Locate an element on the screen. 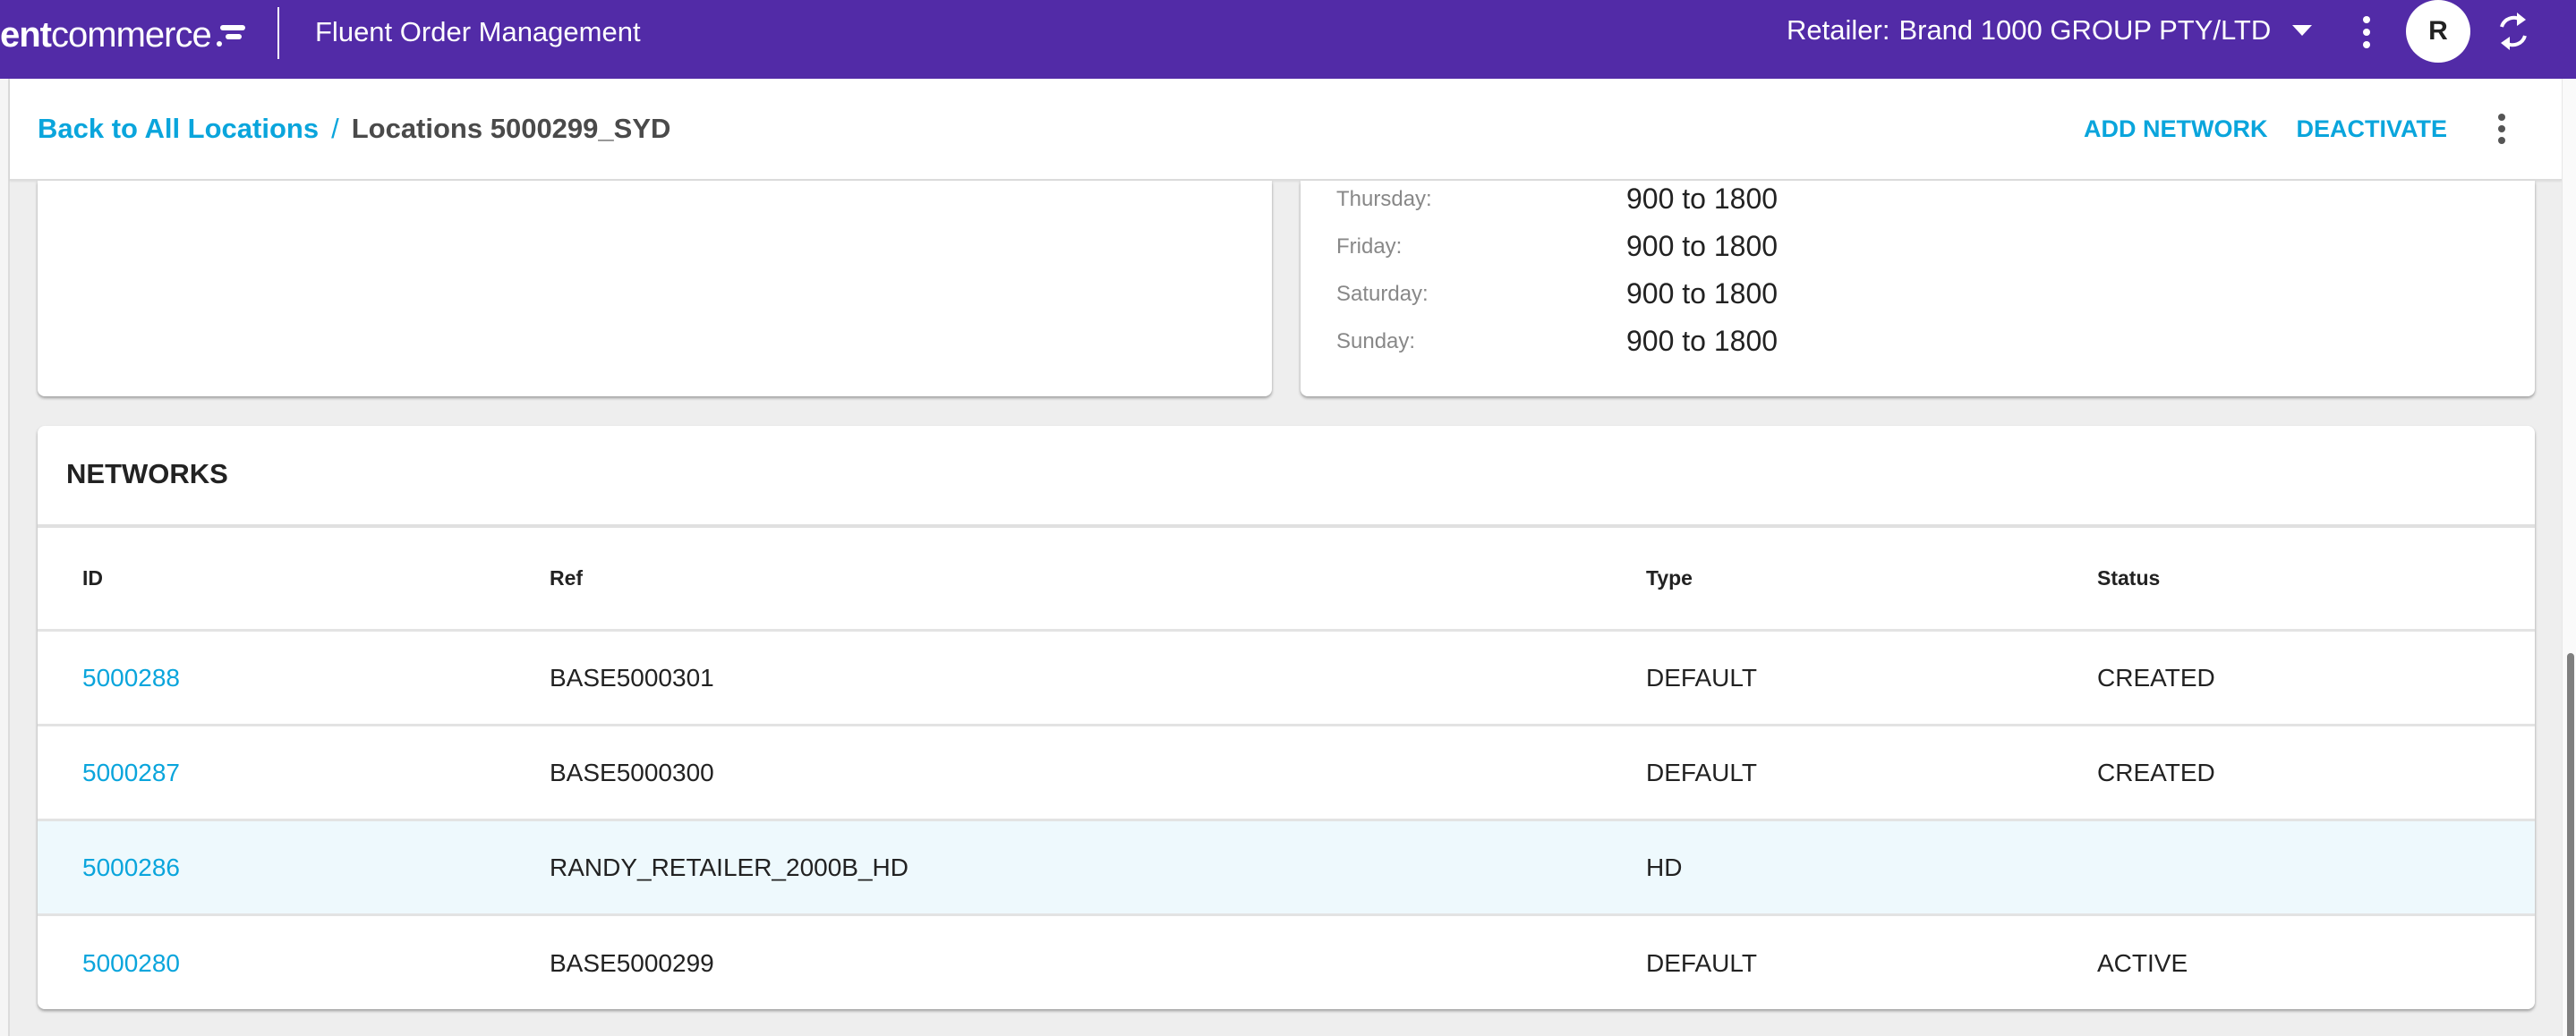  back-to-all-locations-link: Back to All Locations is located at coordinates (178, 129).